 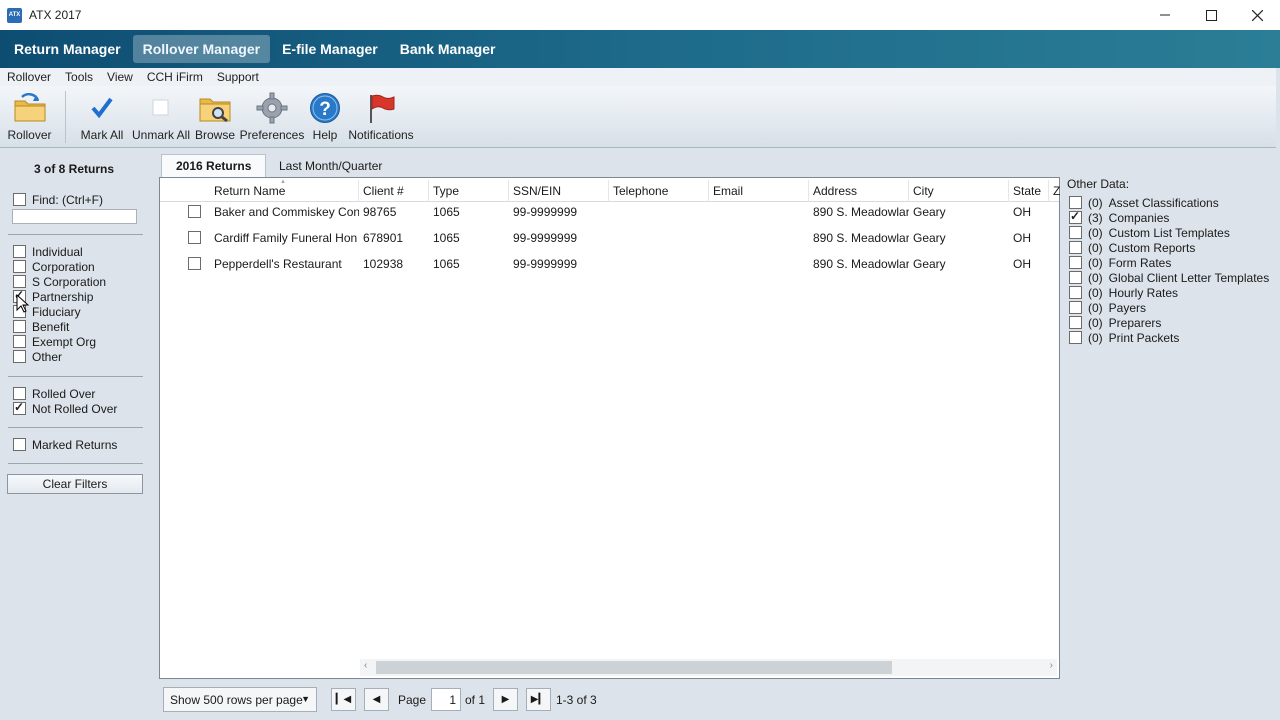 I want to click on next-page-button: ▶, so click(x=505, y=699).